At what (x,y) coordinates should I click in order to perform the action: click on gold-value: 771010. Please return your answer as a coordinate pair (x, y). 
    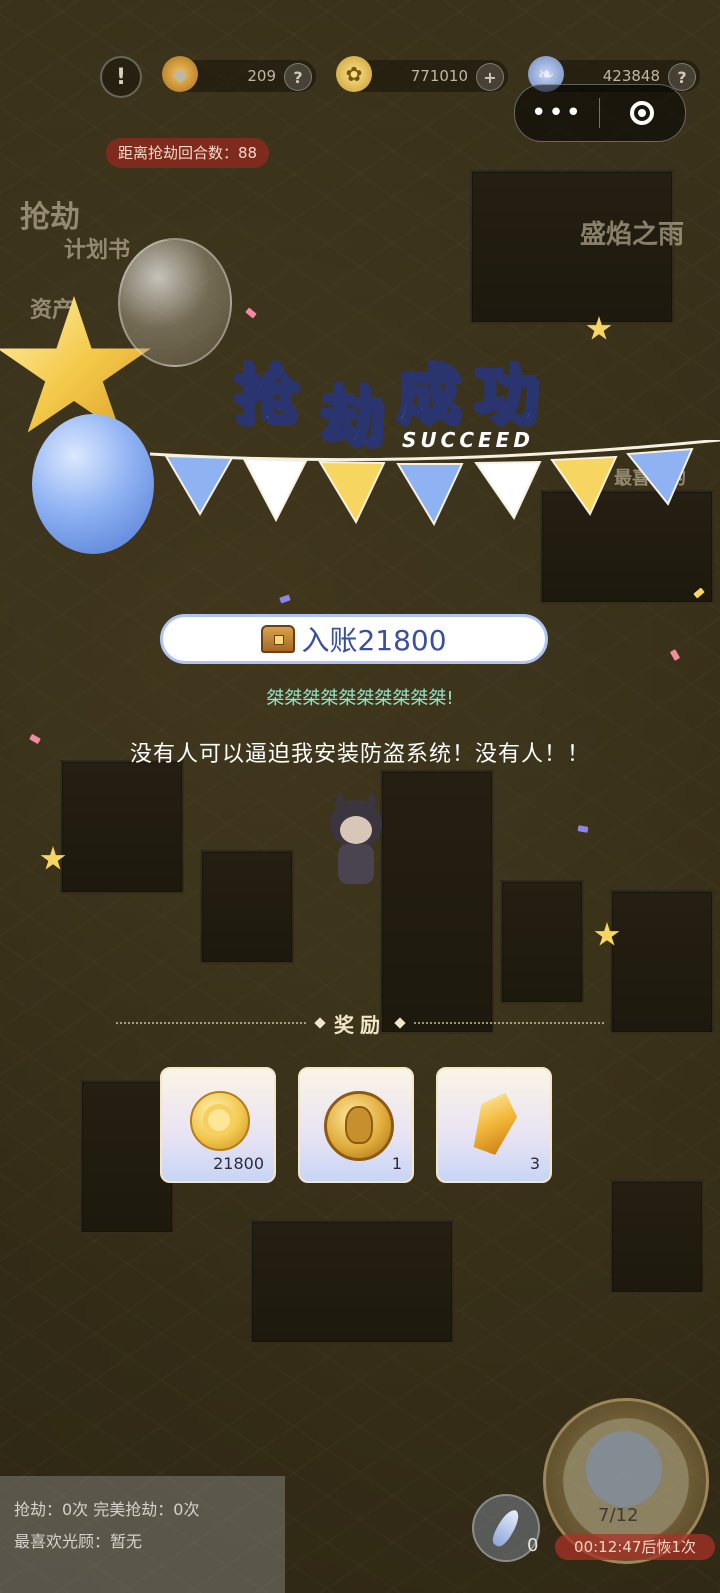
    Looking at the image, I should click on (439, 76).